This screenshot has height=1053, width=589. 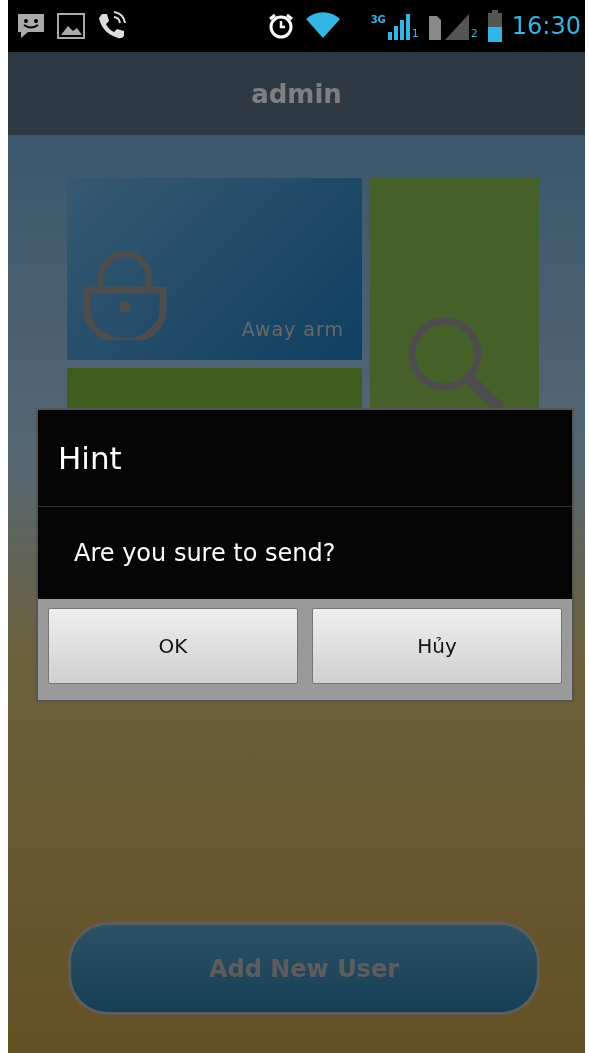 What do you see at coordinates (71, 26) in the screenshot?
I see `image-icon` at bounding box center [71, 26].